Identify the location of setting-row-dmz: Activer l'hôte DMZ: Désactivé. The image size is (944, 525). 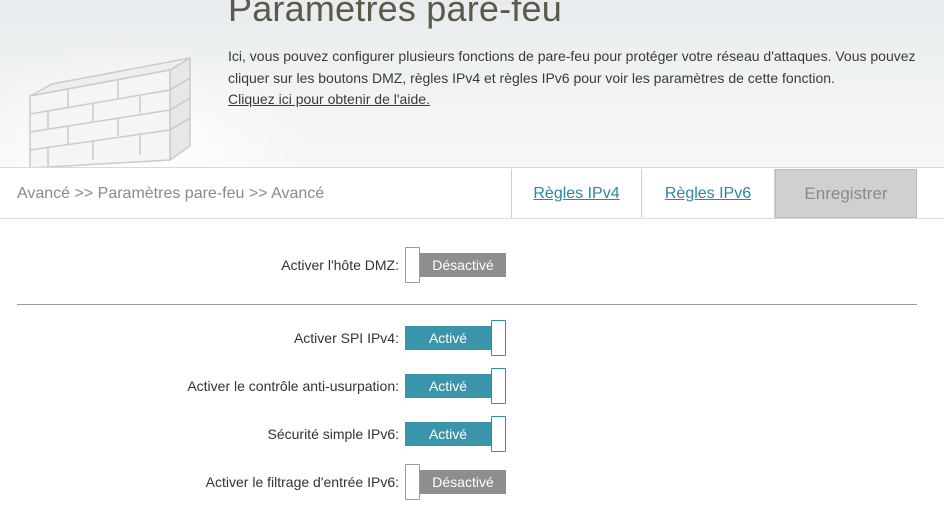
(472, 265).